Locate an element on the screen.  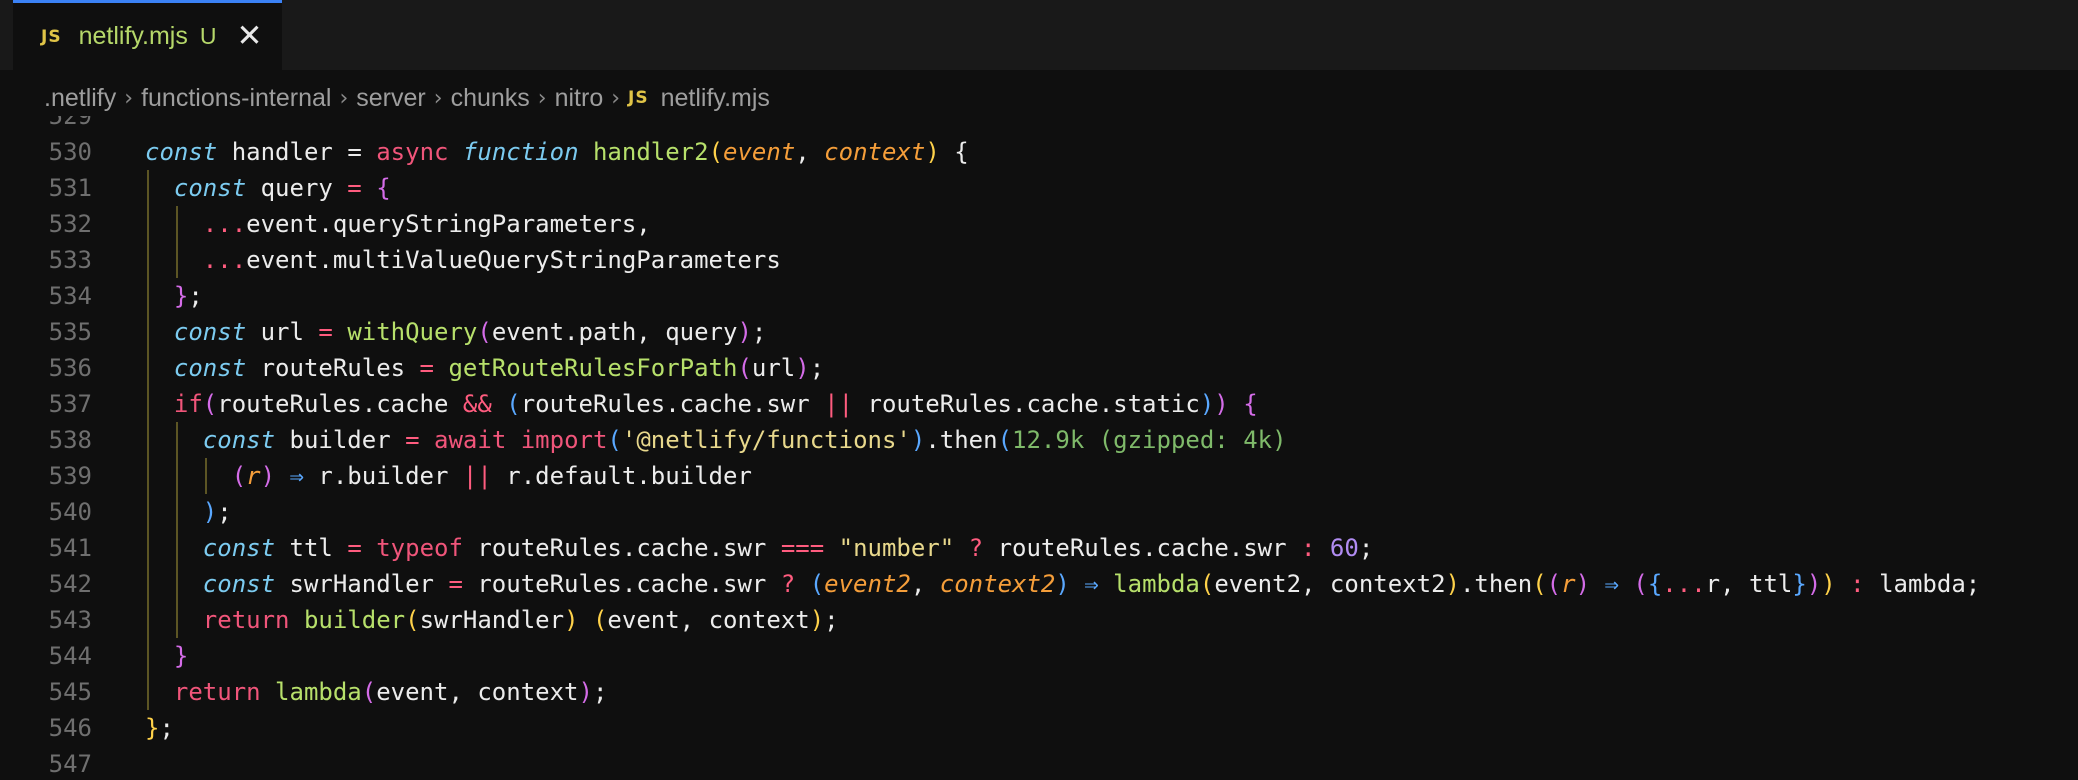
code-text: } is located at coordinates (181, 656).